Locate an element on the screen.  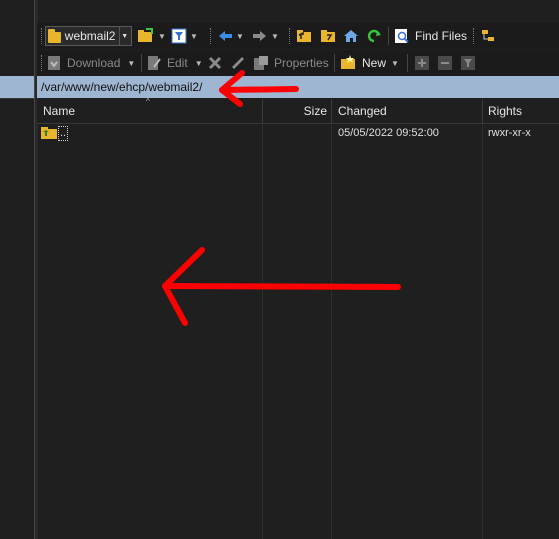
new-file-icon is located at coordinates (348, 62).